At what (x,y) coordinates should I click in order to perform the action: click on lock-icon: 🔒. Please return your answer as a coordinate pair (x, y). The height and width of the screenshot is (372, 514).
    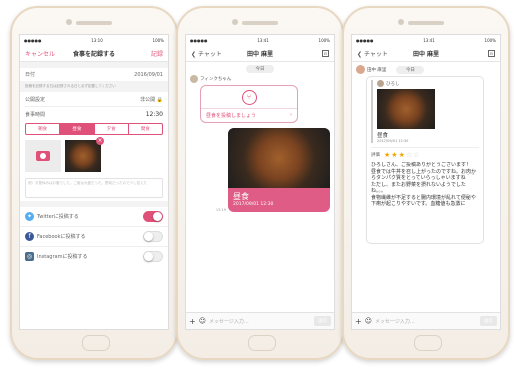
    Looking at the image, I should click on (159, 99).